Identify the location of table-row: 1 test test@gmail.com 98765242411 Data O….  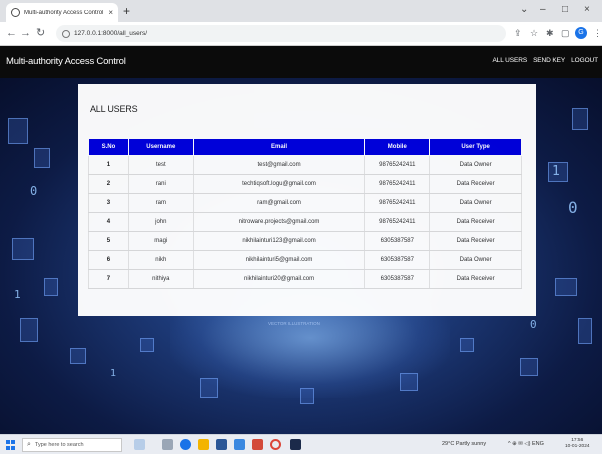
(305, 165).